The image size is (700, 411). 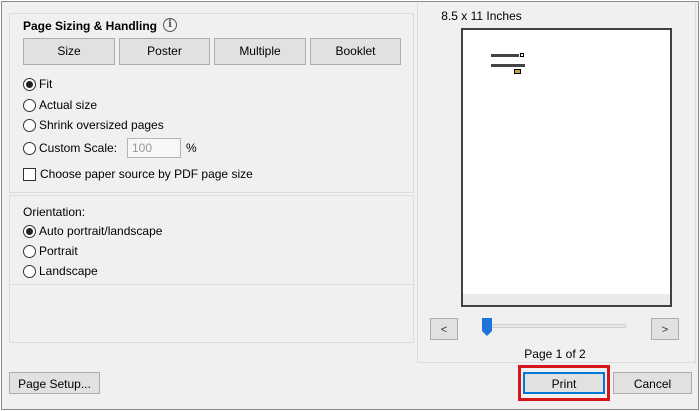 What do you see at coordinates (68, 271) in the screenshot?
I see `landscape-label: Landscape` at bounding box center [68, 271].